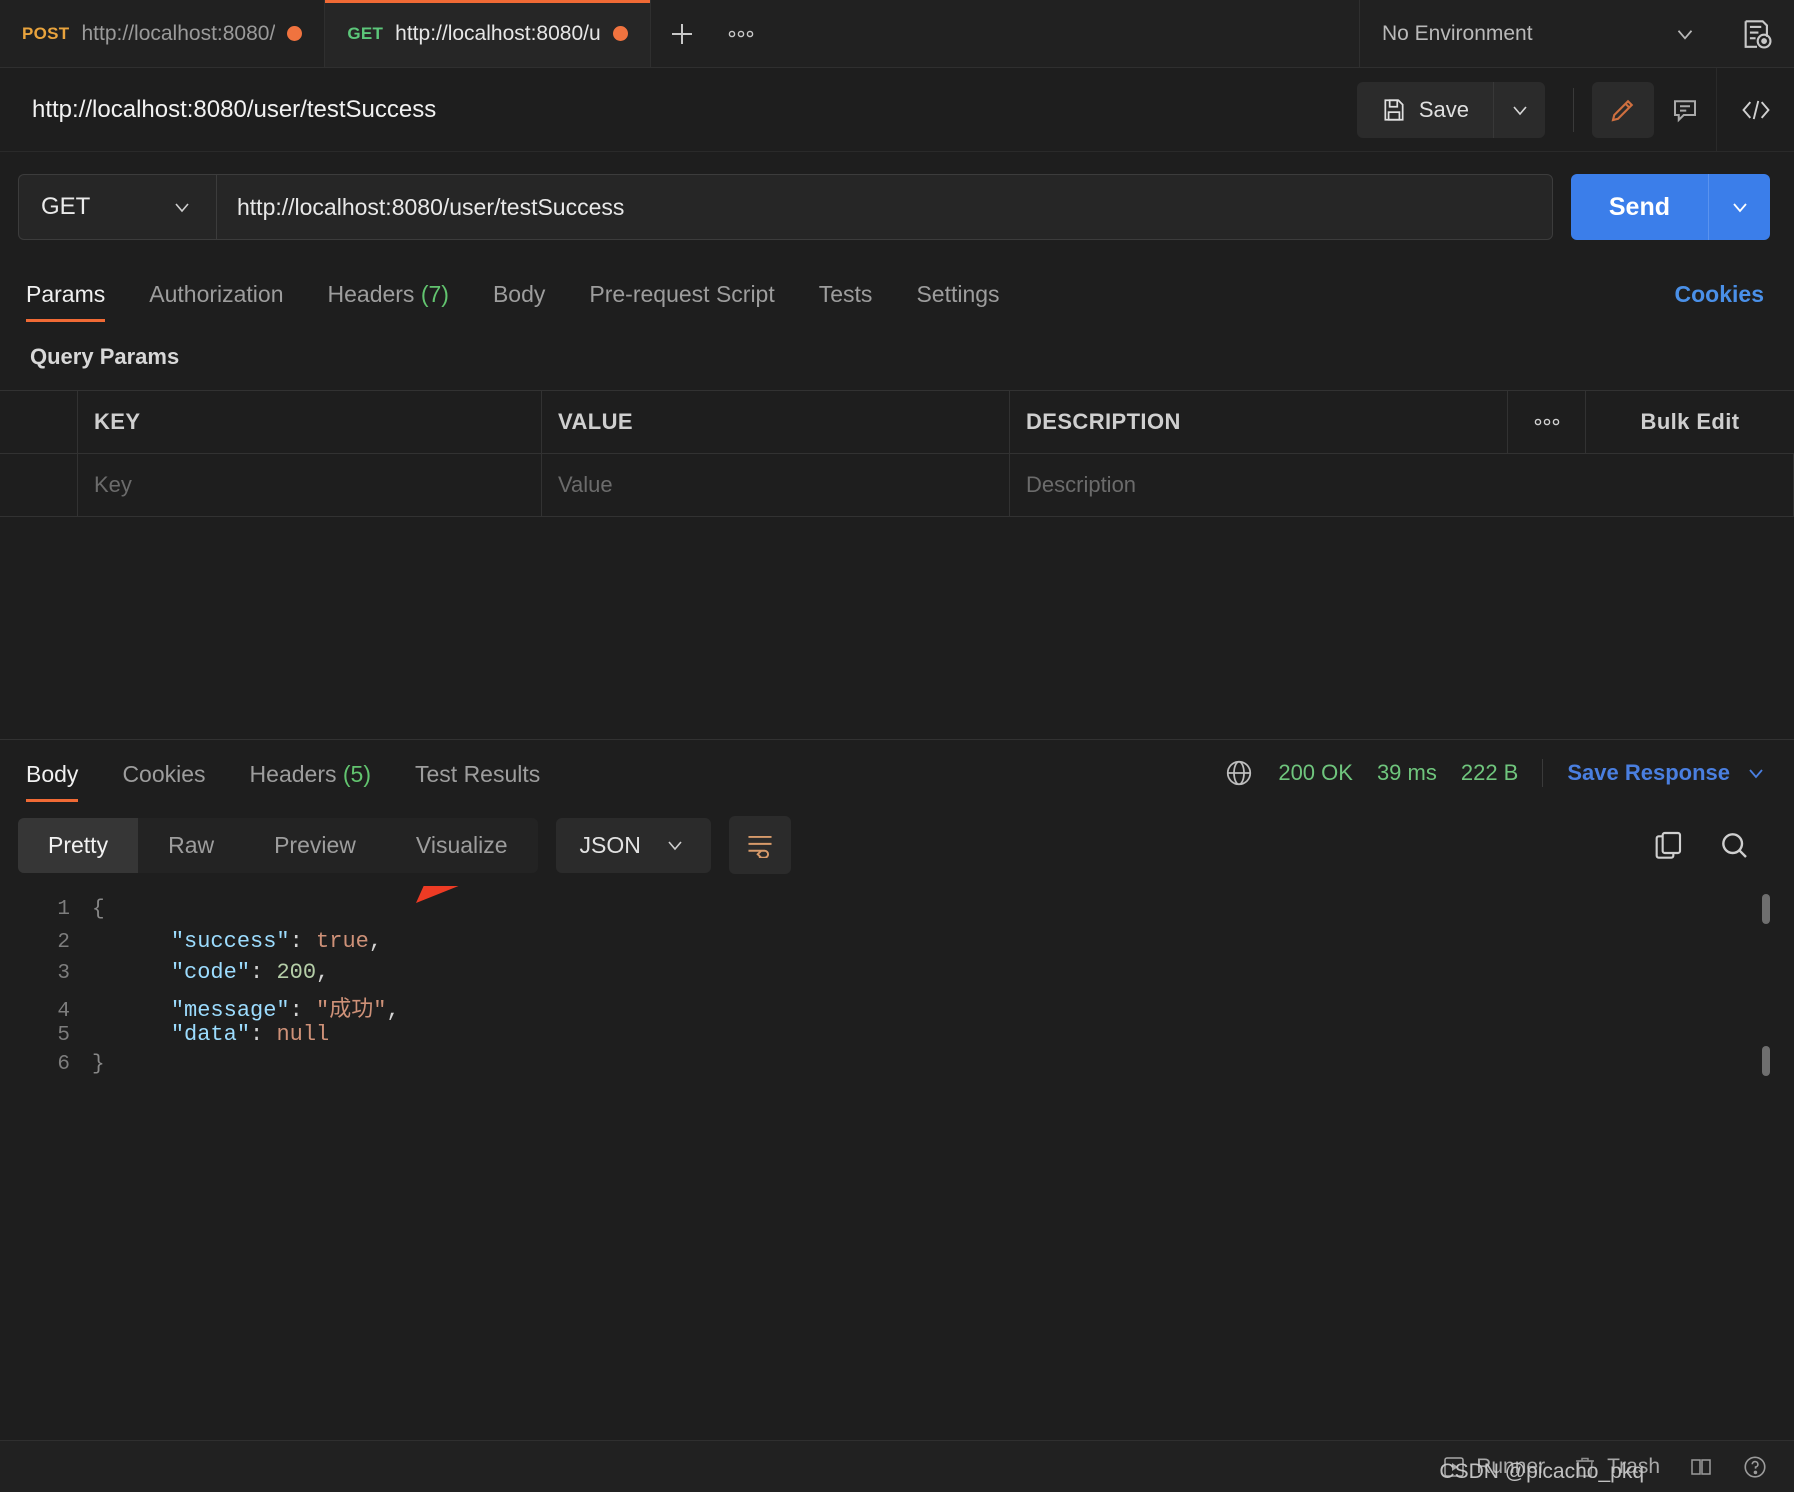 The height and width of the screenshot is (1492, 1794). What do you see at coordinates (63, 973) in the screenshot?
I see `line-number: 3` at bounding box center [63, 973].